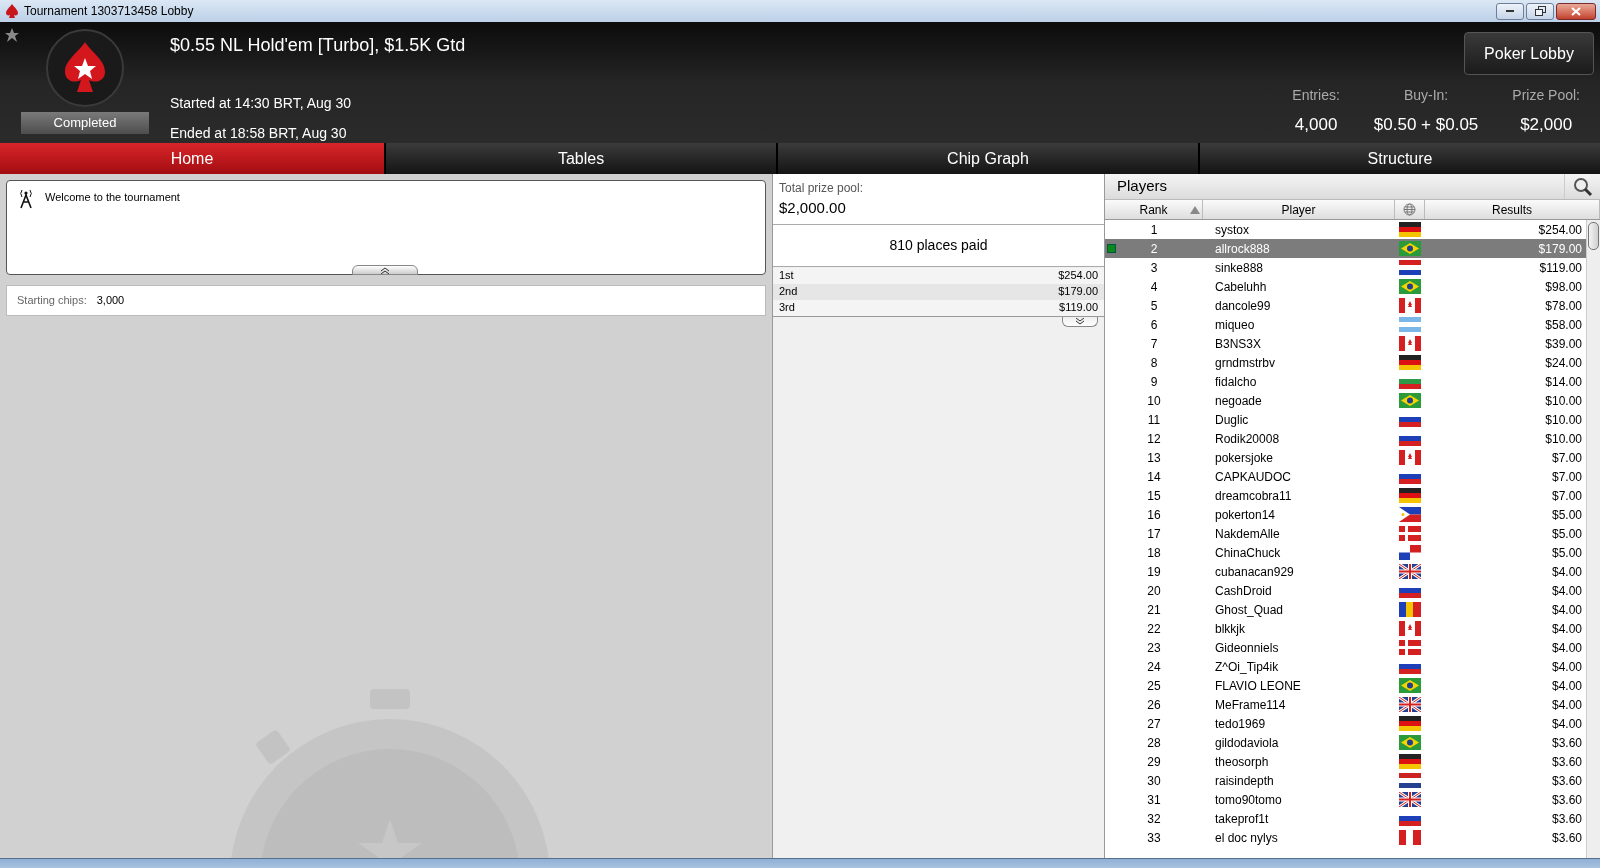 The image size is (1600, 868). Describe the element at coordinates (1243, 305) in the screenshot. I see `player-name: dancole99` at that location.